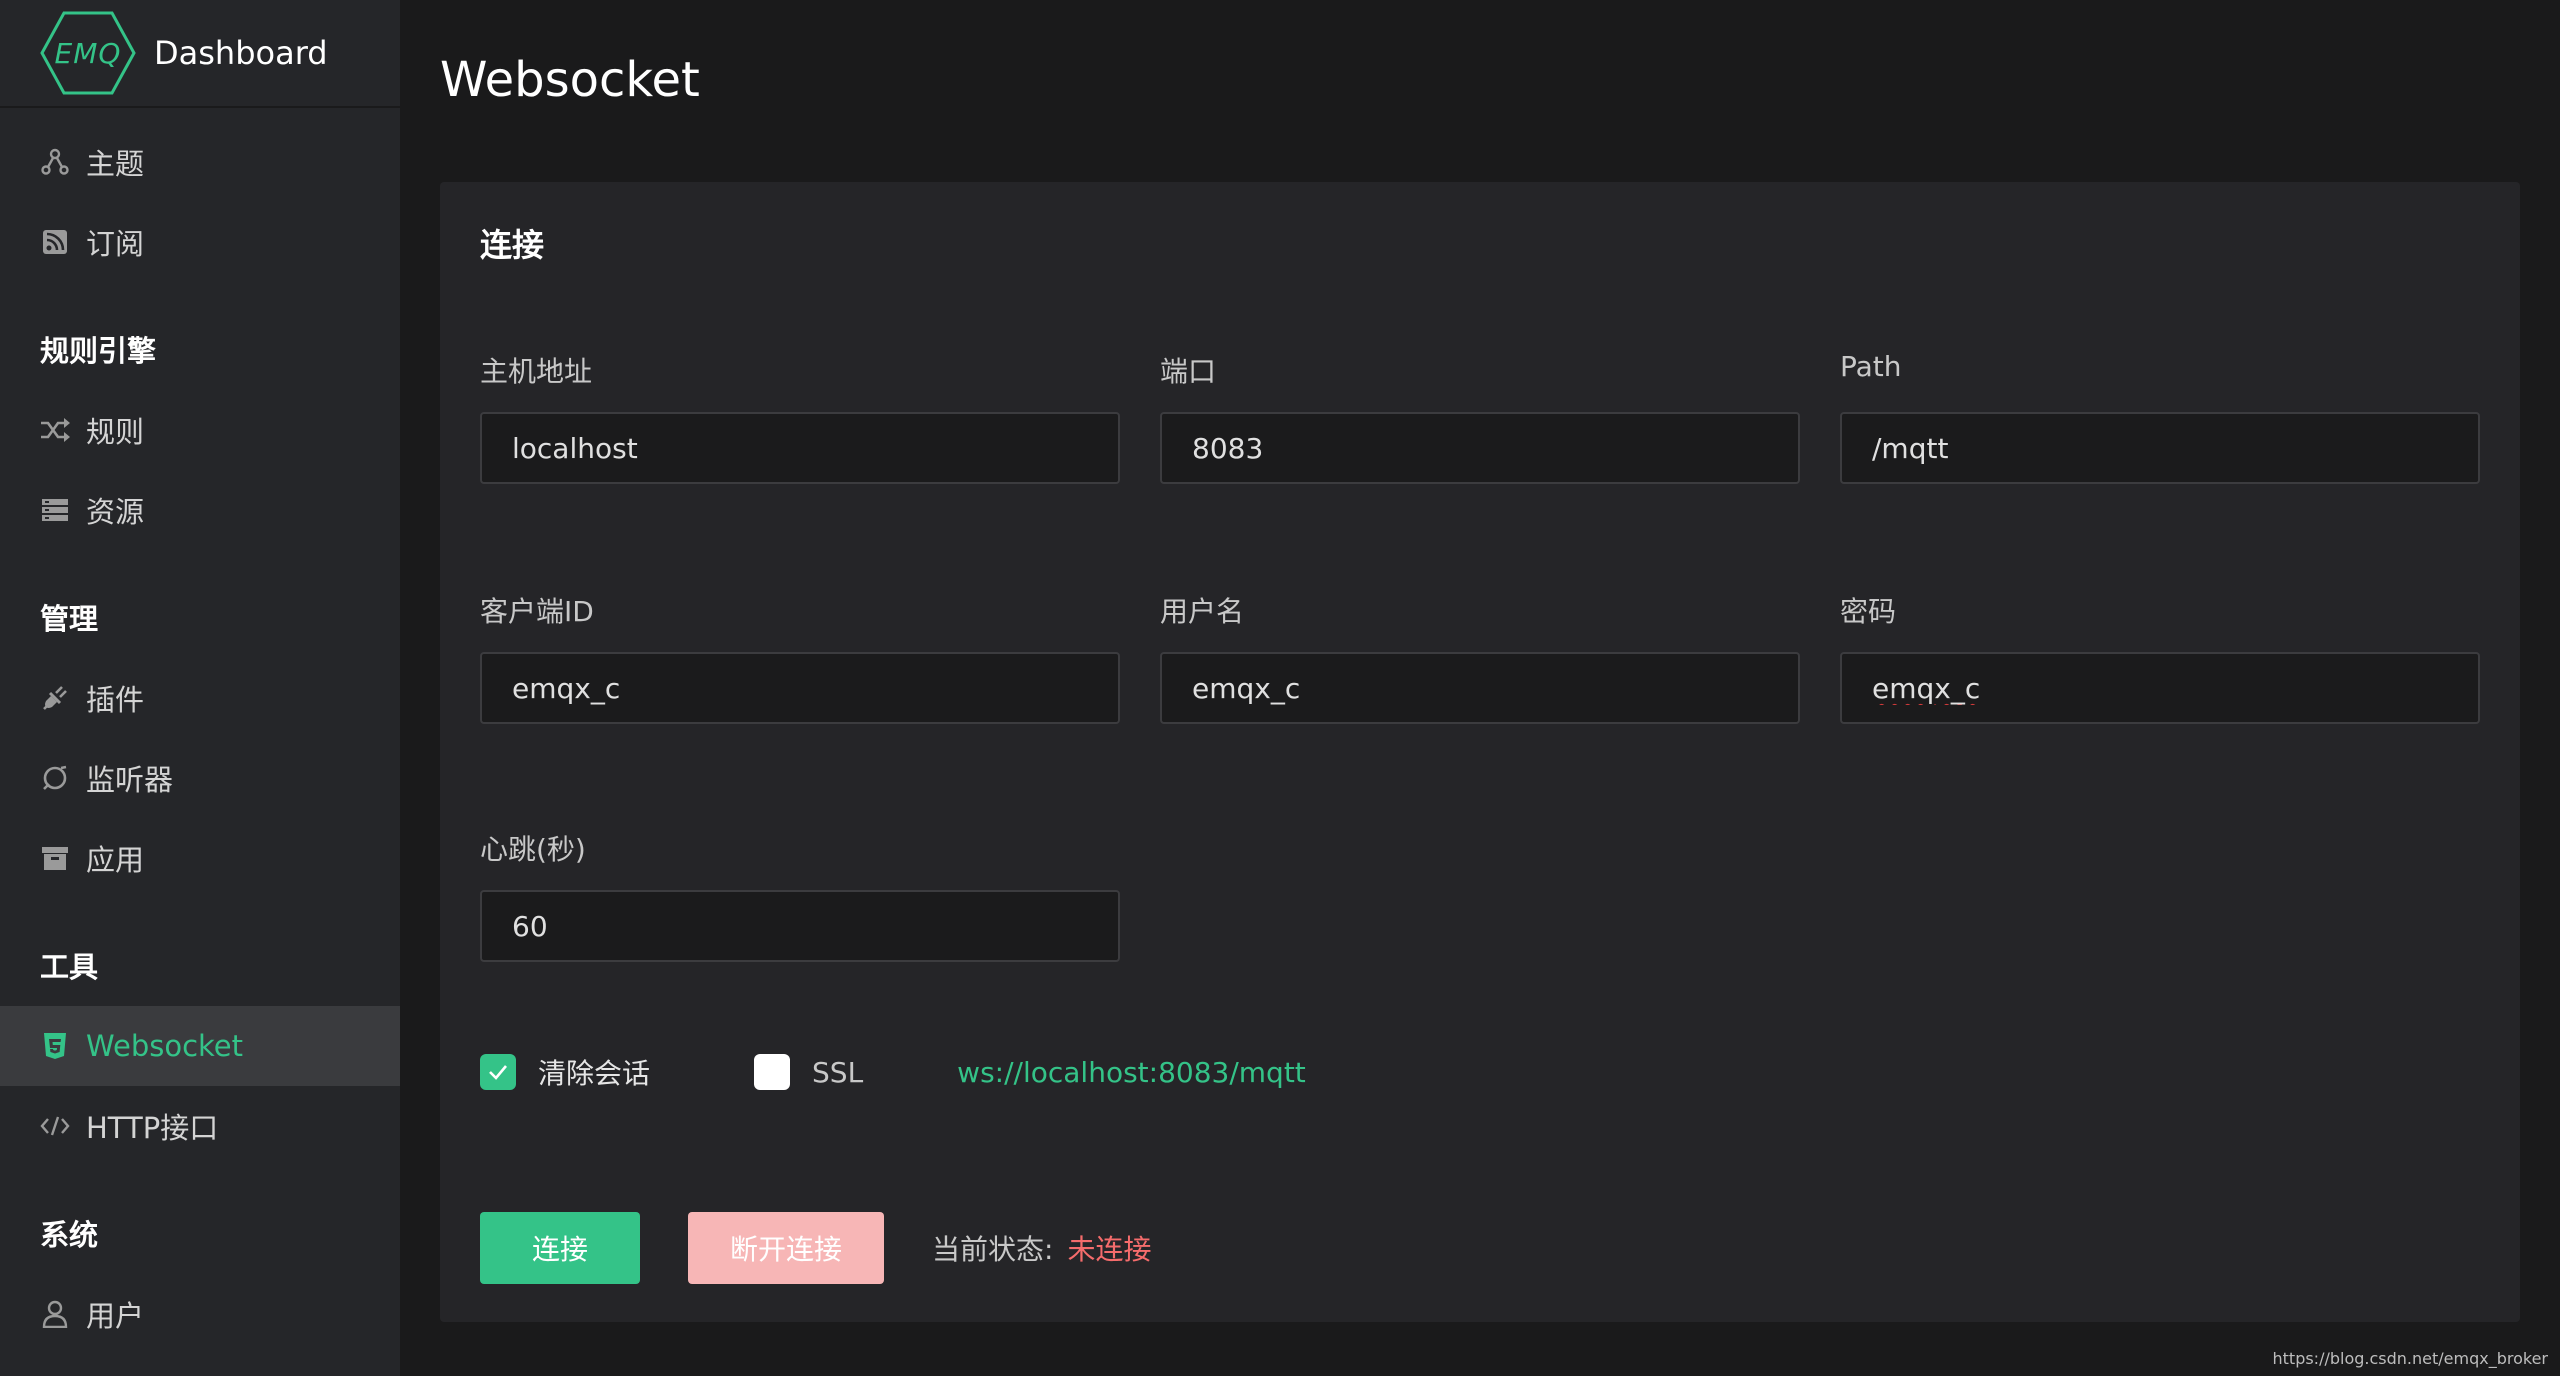  Describe the element at coordinates (1131, 1072) in the screenshot. I see `ws-url: ws://localhost:8083/mqtt` at that location.